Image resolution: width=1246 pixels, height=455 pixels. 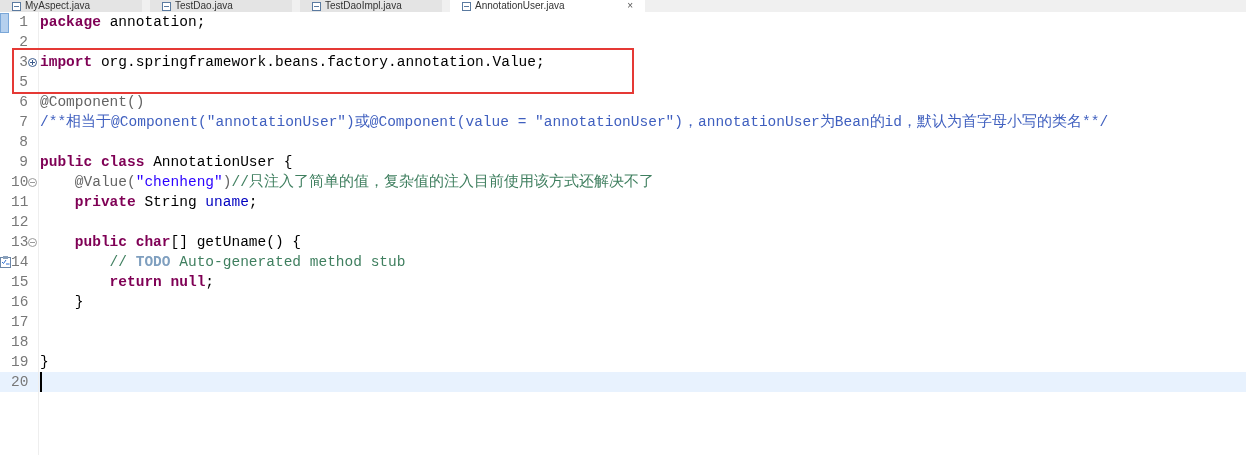 I want to click on line-number: 20, so click(x=19, y=382).